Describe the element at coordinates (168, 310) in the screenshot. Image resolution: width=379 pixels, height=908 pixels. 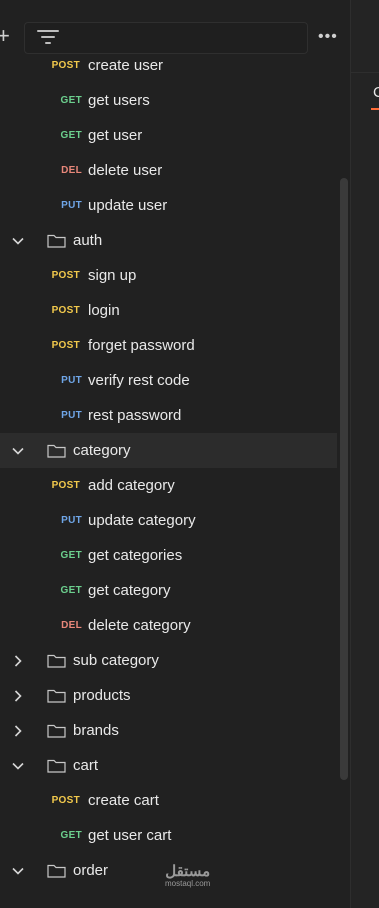
I see `request-row: POST login` at that location.